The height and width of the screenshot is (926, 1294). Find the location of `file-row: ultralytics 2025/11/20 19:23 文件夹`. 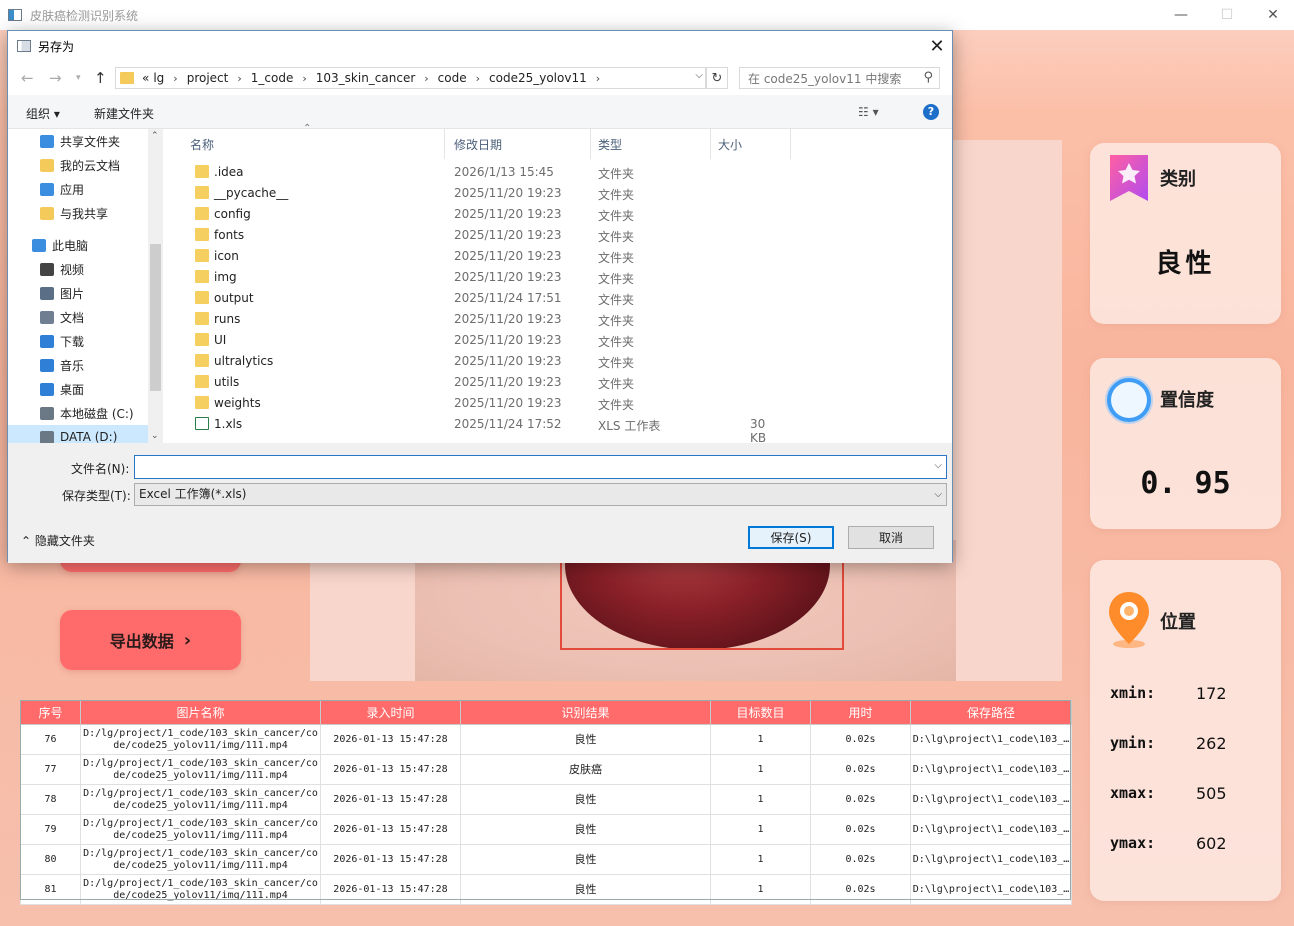

file-row: ultralytics 2025/11/20 19:23 文件夹 is located at coordinates (483, 361).